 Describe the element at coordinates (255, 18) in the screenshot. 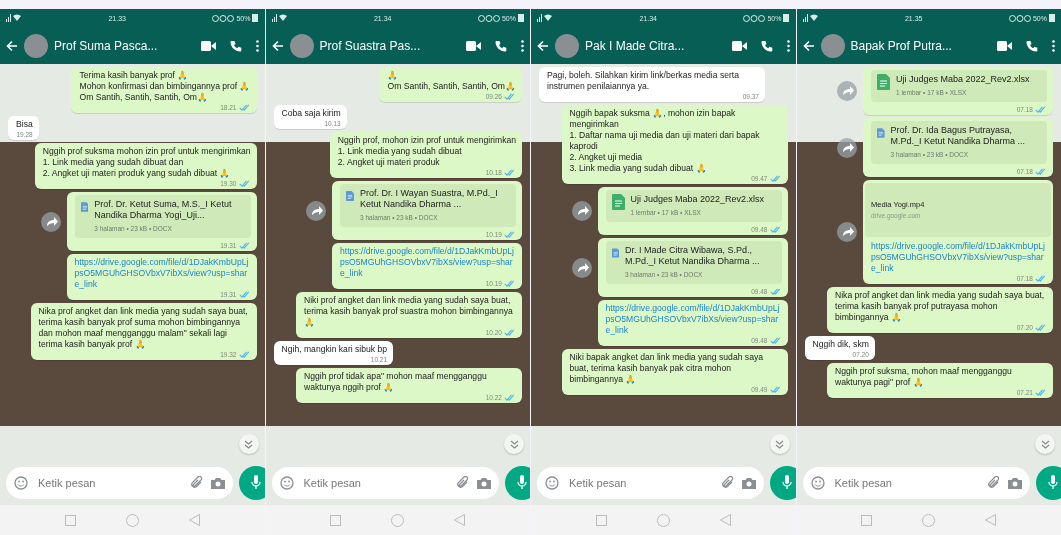

I see `battery-icon` at that location.